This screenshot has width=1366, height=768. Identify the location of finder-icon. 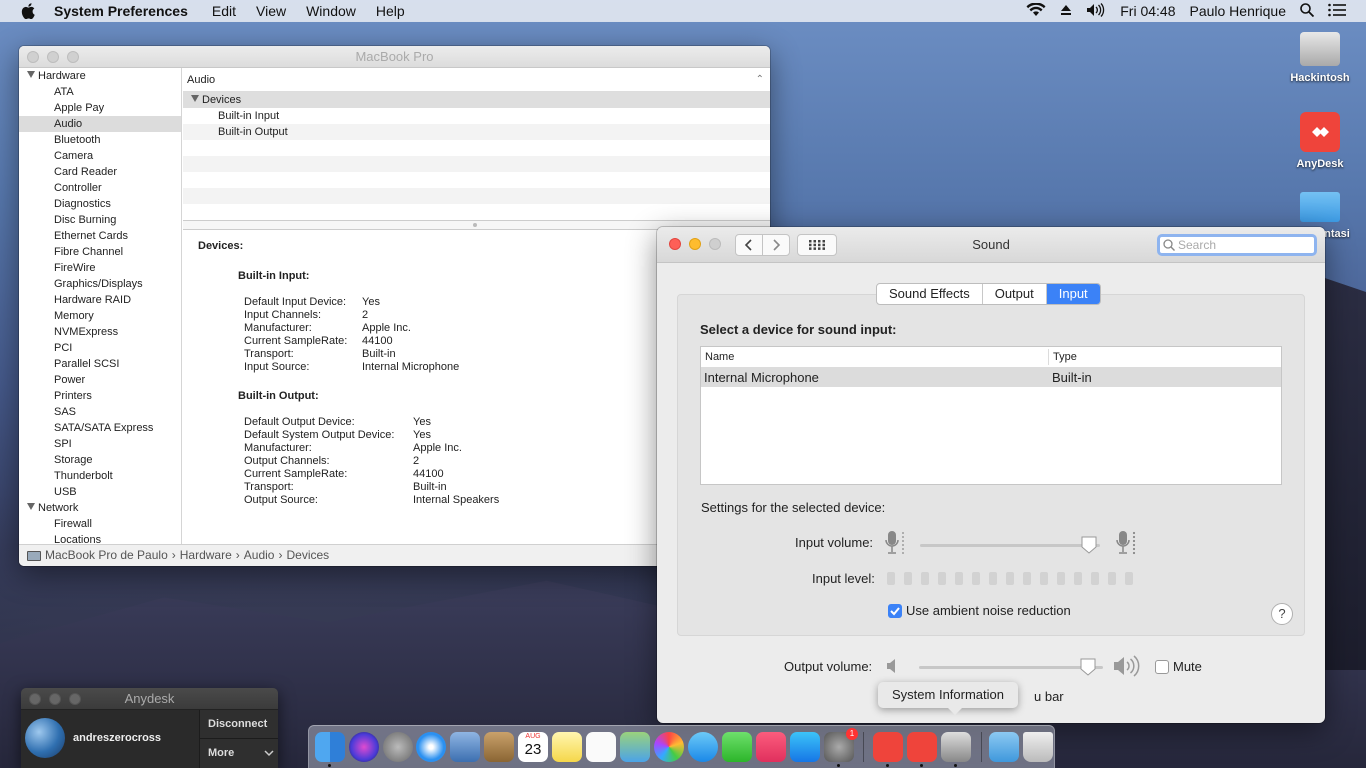
(330, 747).